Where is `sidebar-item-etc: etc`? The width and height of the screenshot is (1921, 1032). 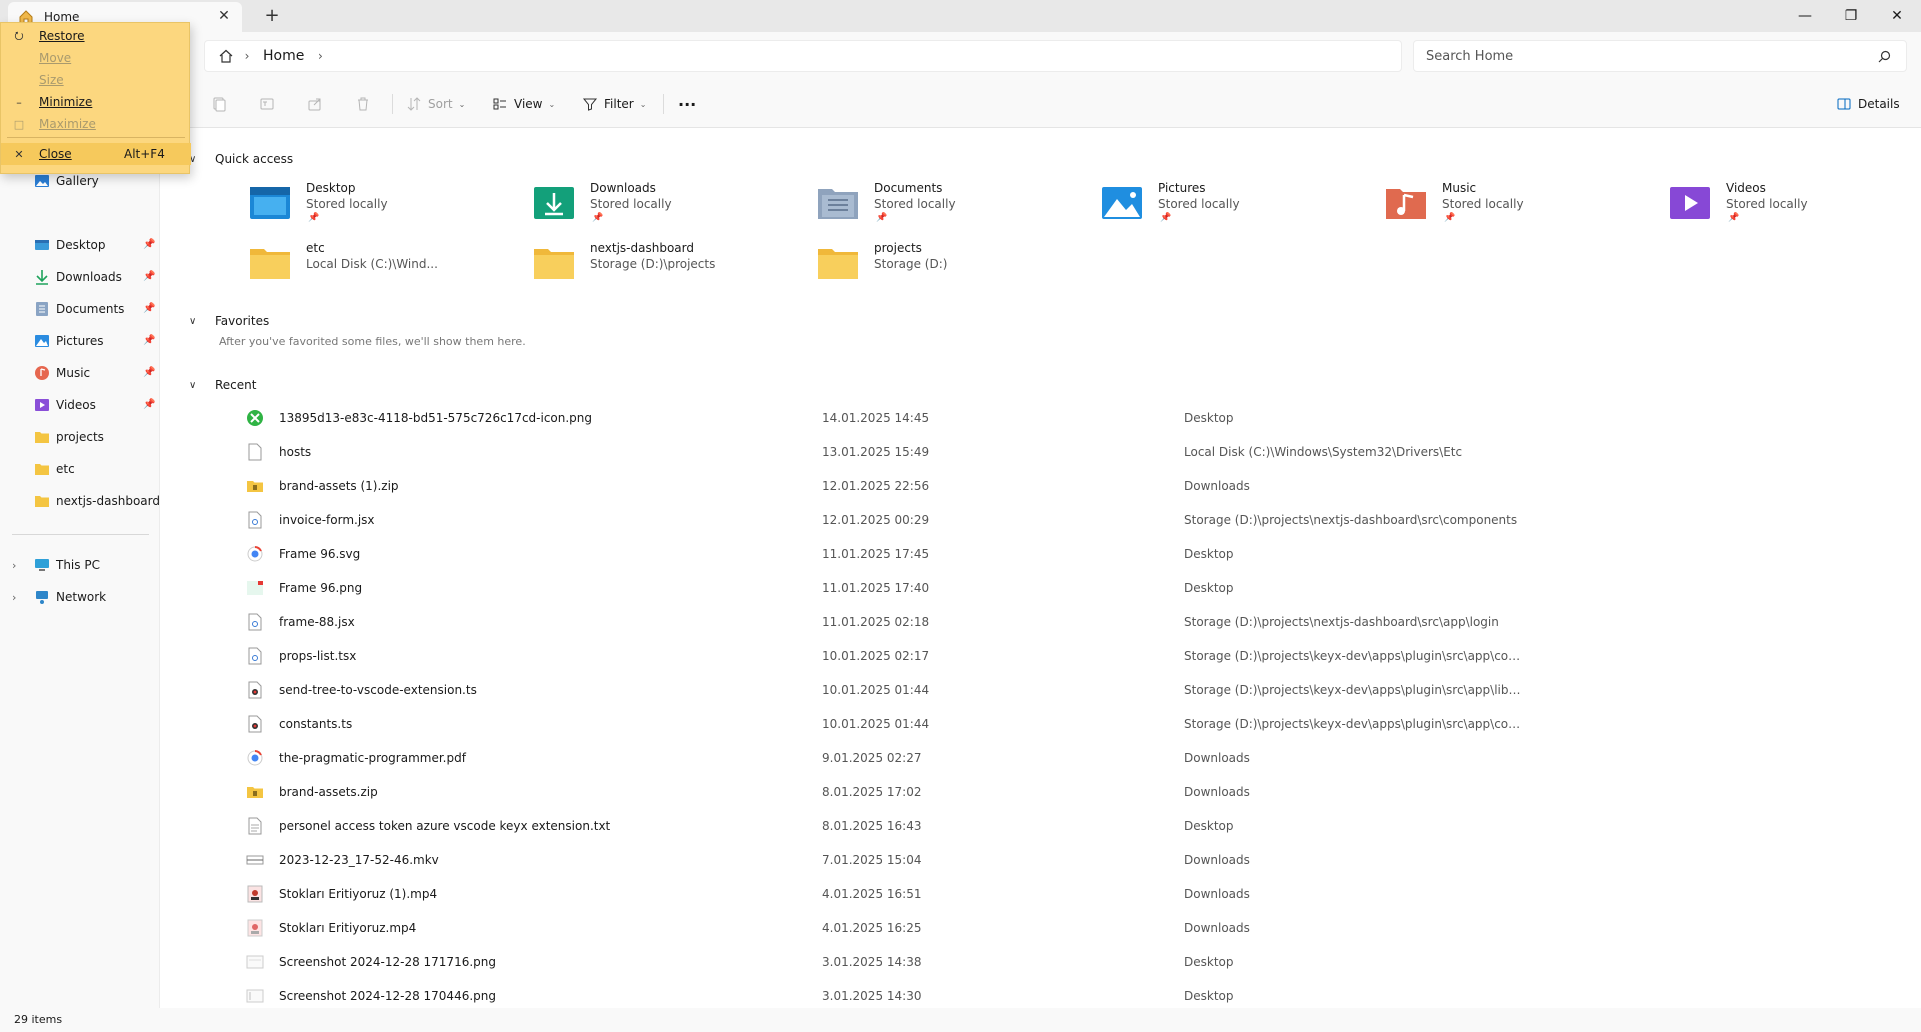 sidebar-item-etc: etc is located at coordinates (80, 469).